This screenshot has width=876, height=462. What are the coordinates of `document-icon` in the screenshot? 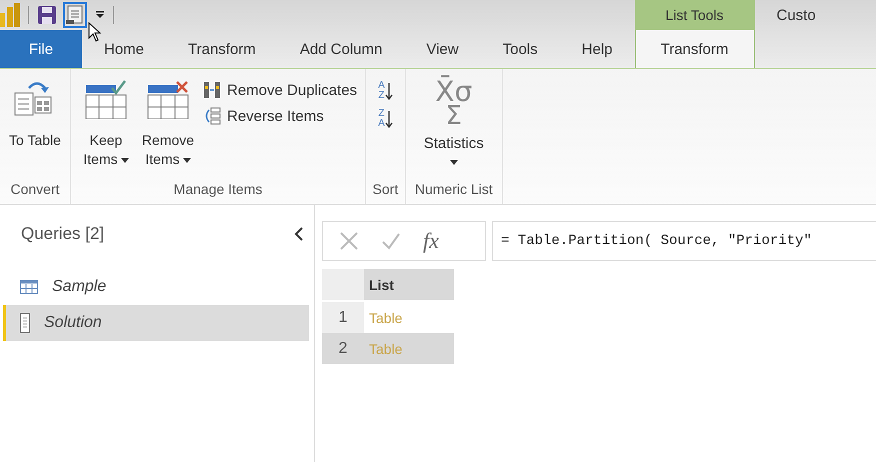 It's located at (75, 15).